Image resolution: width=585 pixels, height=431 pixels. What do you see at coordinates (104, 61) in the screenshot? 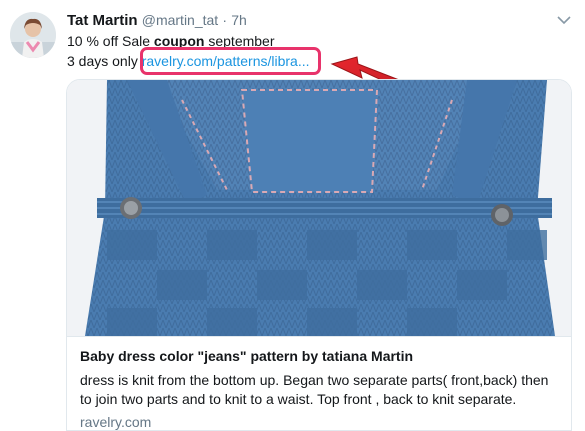
I see `tweet-text-prefix-2: 3 days only` at bounding box center [104, 61].